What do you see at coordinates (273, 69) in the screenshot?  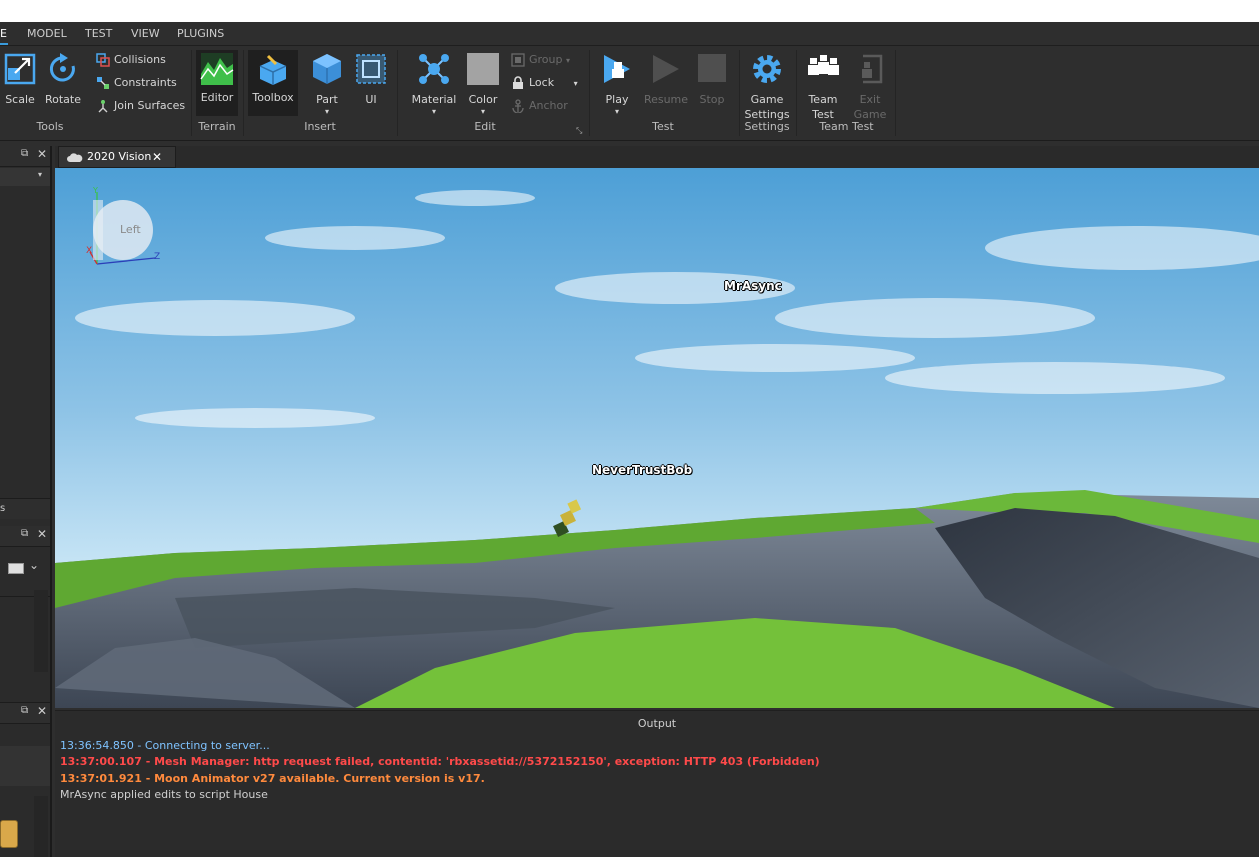 I see `toolbox-icon` at bounding box center [273, 69].